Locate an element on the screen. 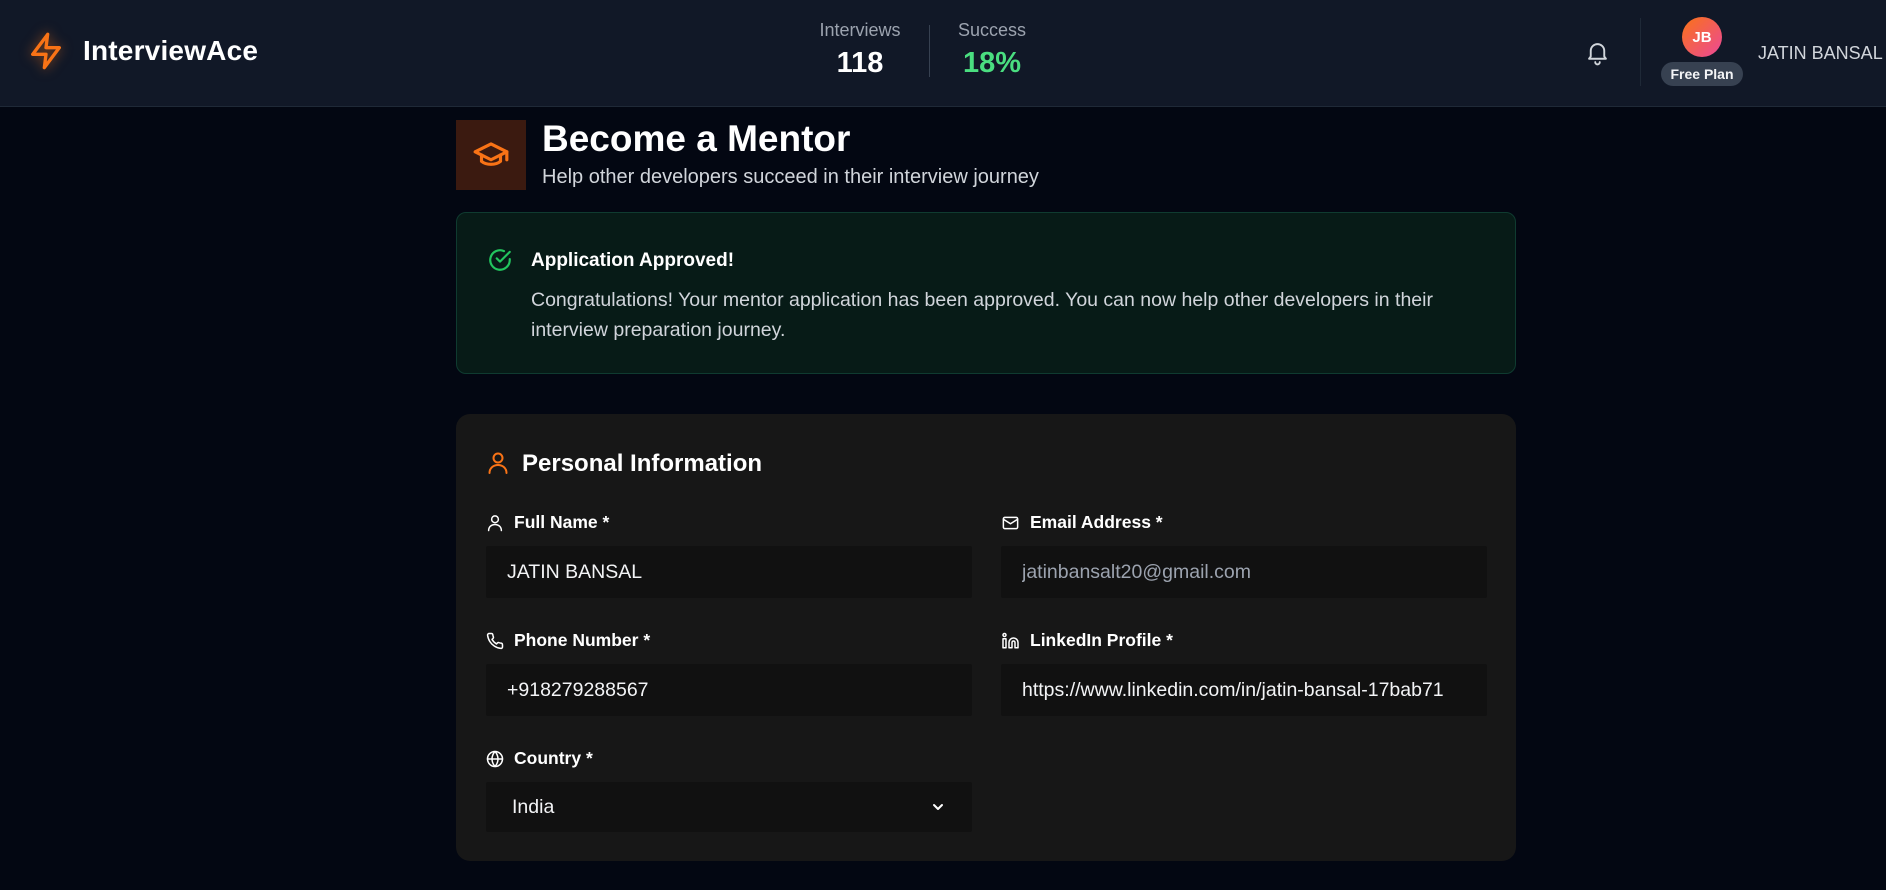 This screenshot has width=1886, height=890. phone-input is located at coordinates (729, 690).